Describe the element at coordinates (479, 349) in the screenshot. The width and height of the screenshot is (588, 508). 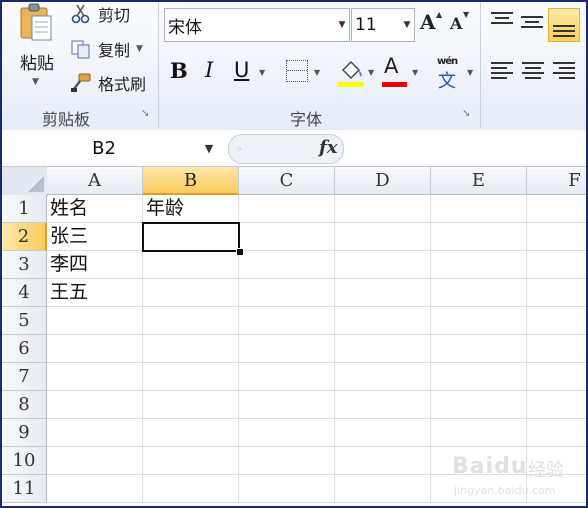
I see `cell-e6` at that location.